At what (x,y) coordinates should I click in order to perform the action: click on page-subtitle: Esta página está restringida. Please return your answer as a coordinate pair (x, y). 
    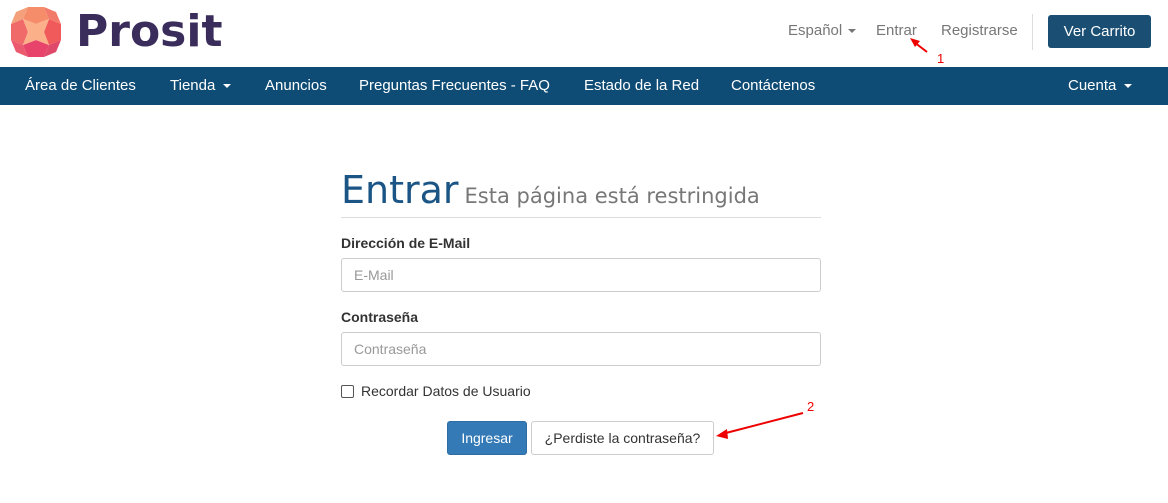
    Looking at the image, I should click on (612, 196).